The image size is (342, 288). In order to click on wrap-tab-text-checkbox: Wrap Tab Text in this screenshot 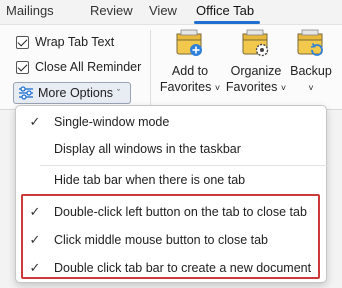, I will do `click(65, 42)`.